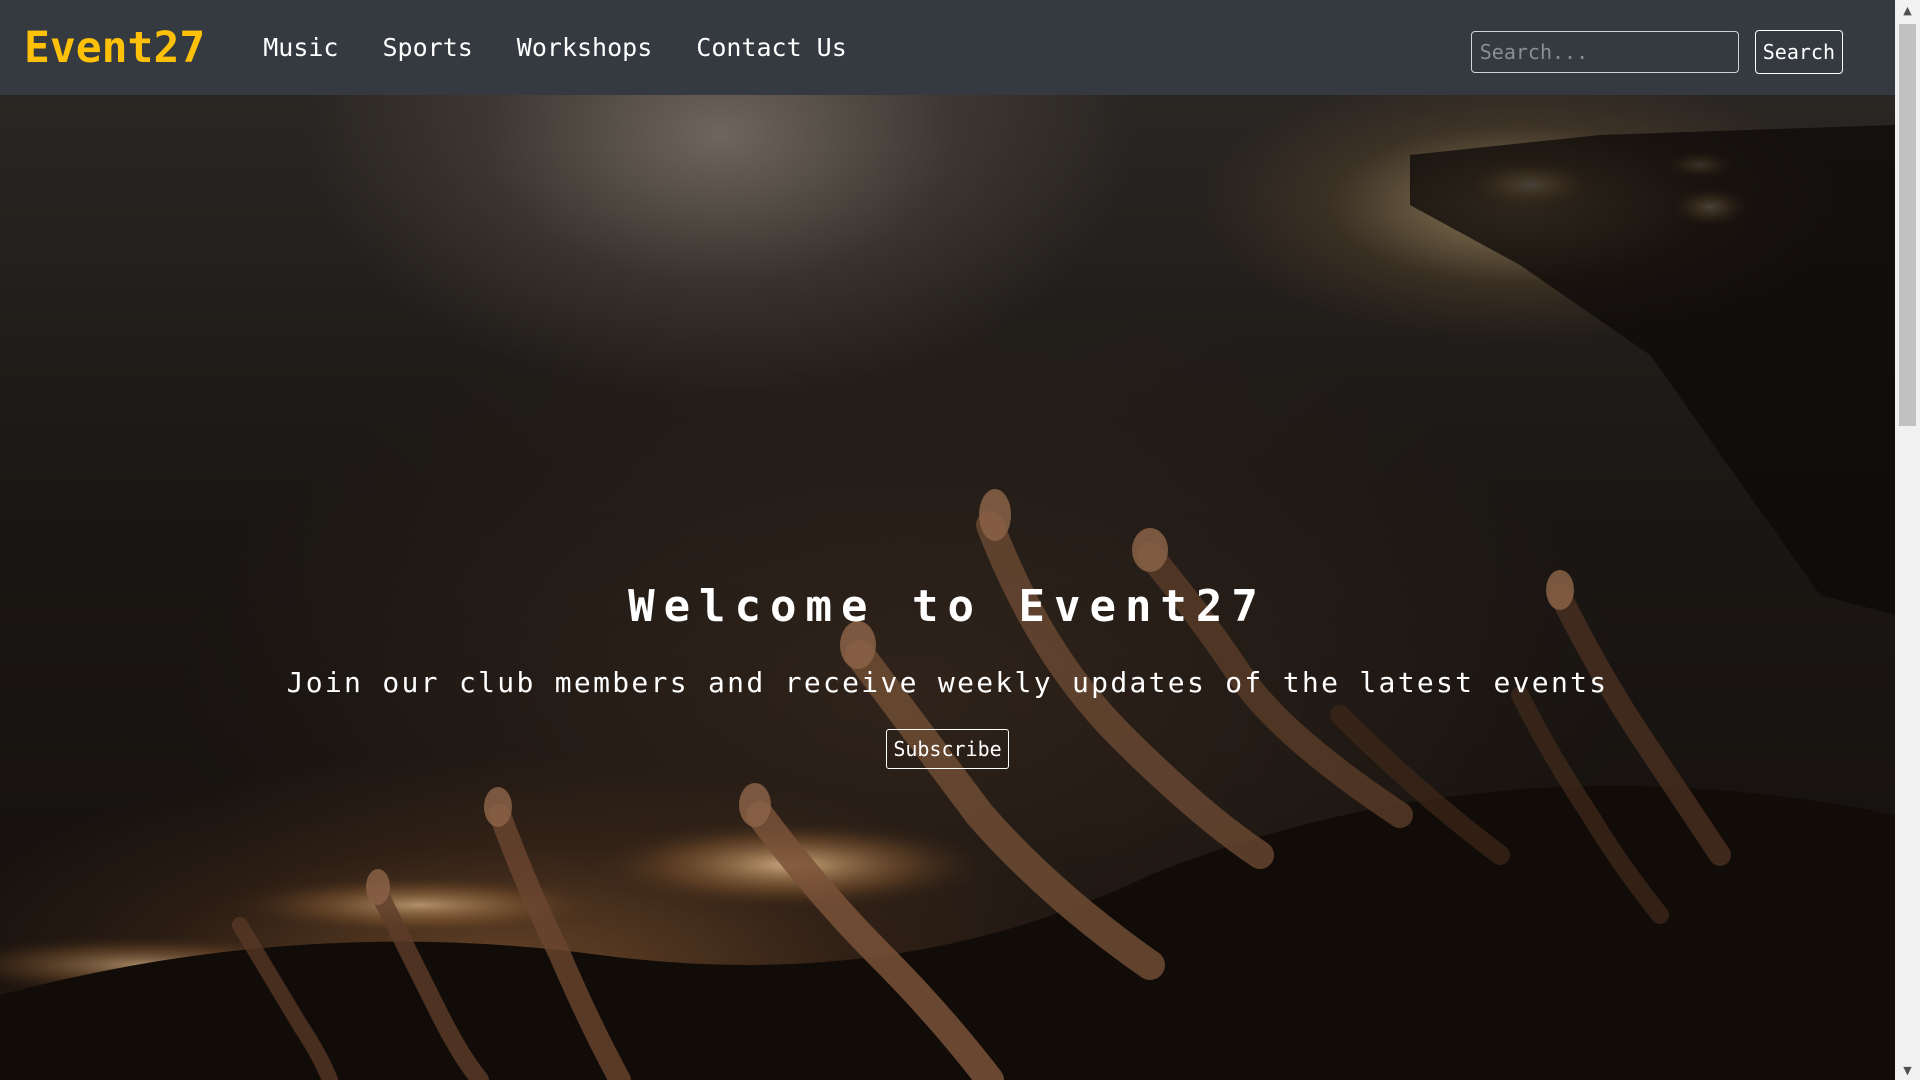 Image resolution: width=1920 pixels, height=1080 pixels. I want to click on brand-logo: Event27, so click(114, 48).